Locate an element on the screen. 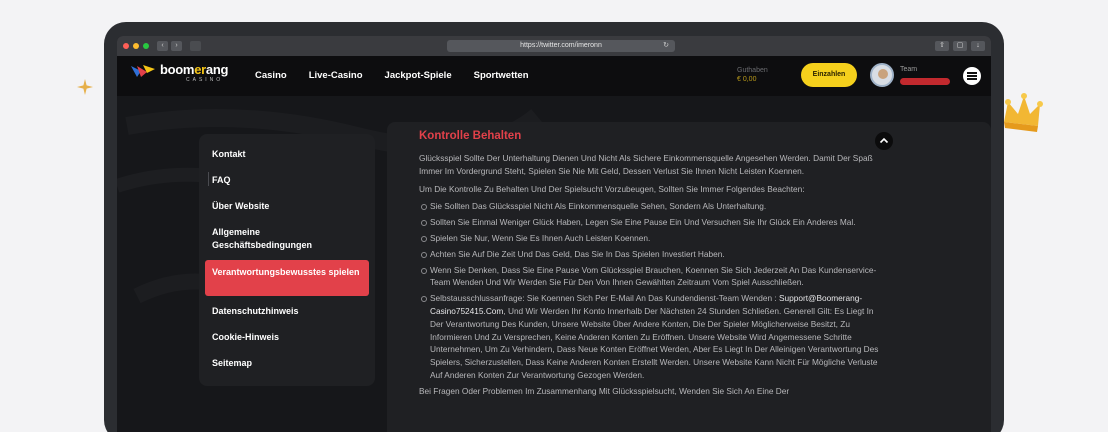  nav-casino: Casino is located at coordinates (271, 75).